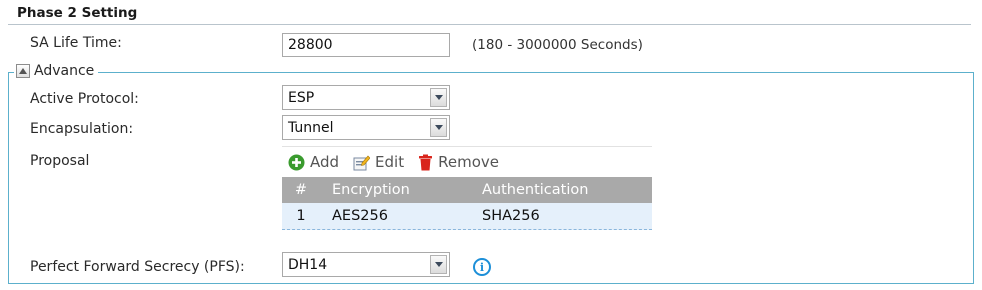 This screenshot has height=290, width=982. What do you see at coordinates (567, 190) in the screenshot?
I see `column-header-authentication: Authentication` at bounding box center [567, 190].